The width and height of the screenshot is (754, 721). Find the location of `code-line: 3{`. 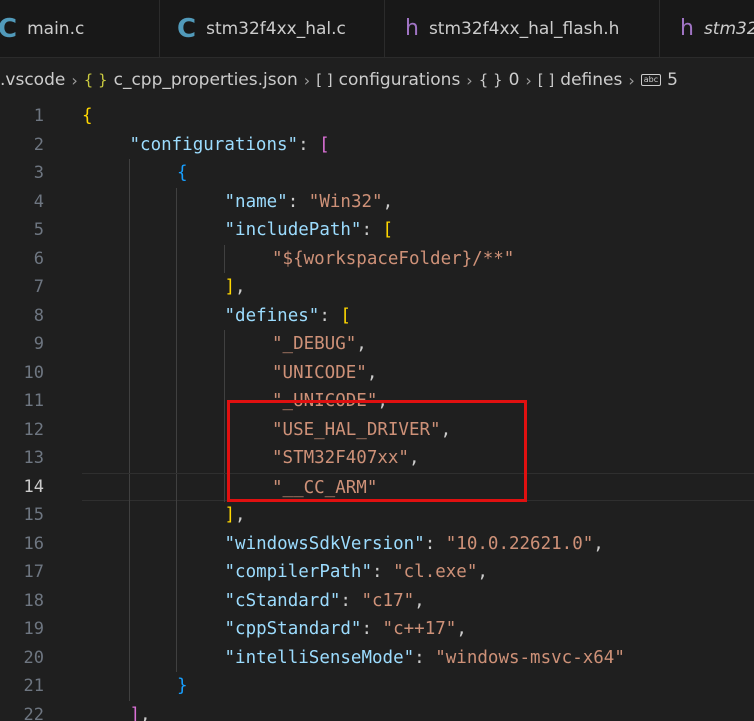

code-line: 3{ is located at coordinates (377, 173).